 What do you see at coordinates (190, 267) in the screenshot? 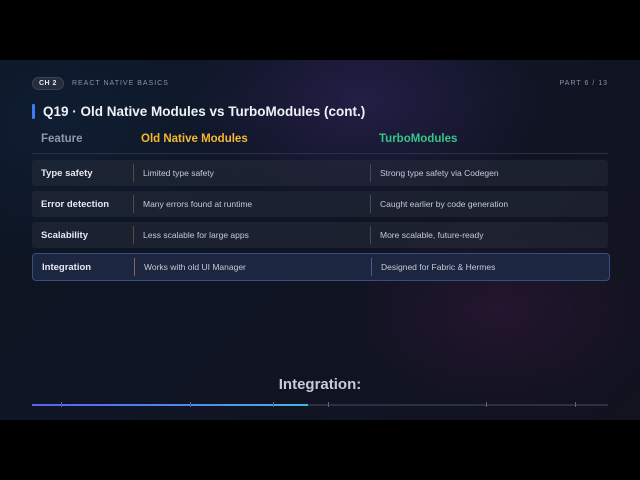
I see `row-old-value: Works with old UI Manager` at bounding box center [190, 267].